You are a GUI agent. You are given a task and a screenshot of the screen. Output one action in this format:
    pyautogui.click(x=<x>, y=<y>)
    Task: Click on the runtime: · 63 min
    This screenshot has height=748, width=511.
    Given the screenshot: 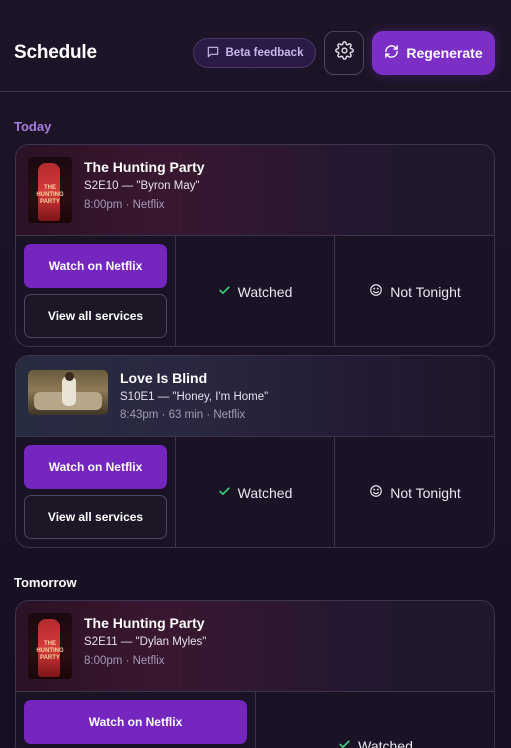 What is the action you would take?
    pyautogui.click(x=182, y=415)
    